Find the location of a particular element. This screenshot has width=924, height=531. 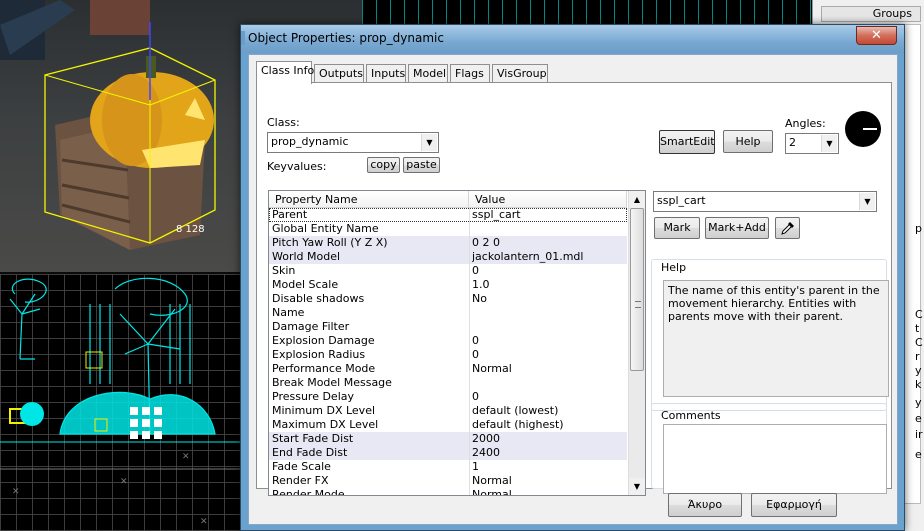

property-row: Global Entity Name is located at coordinates (448, 229).